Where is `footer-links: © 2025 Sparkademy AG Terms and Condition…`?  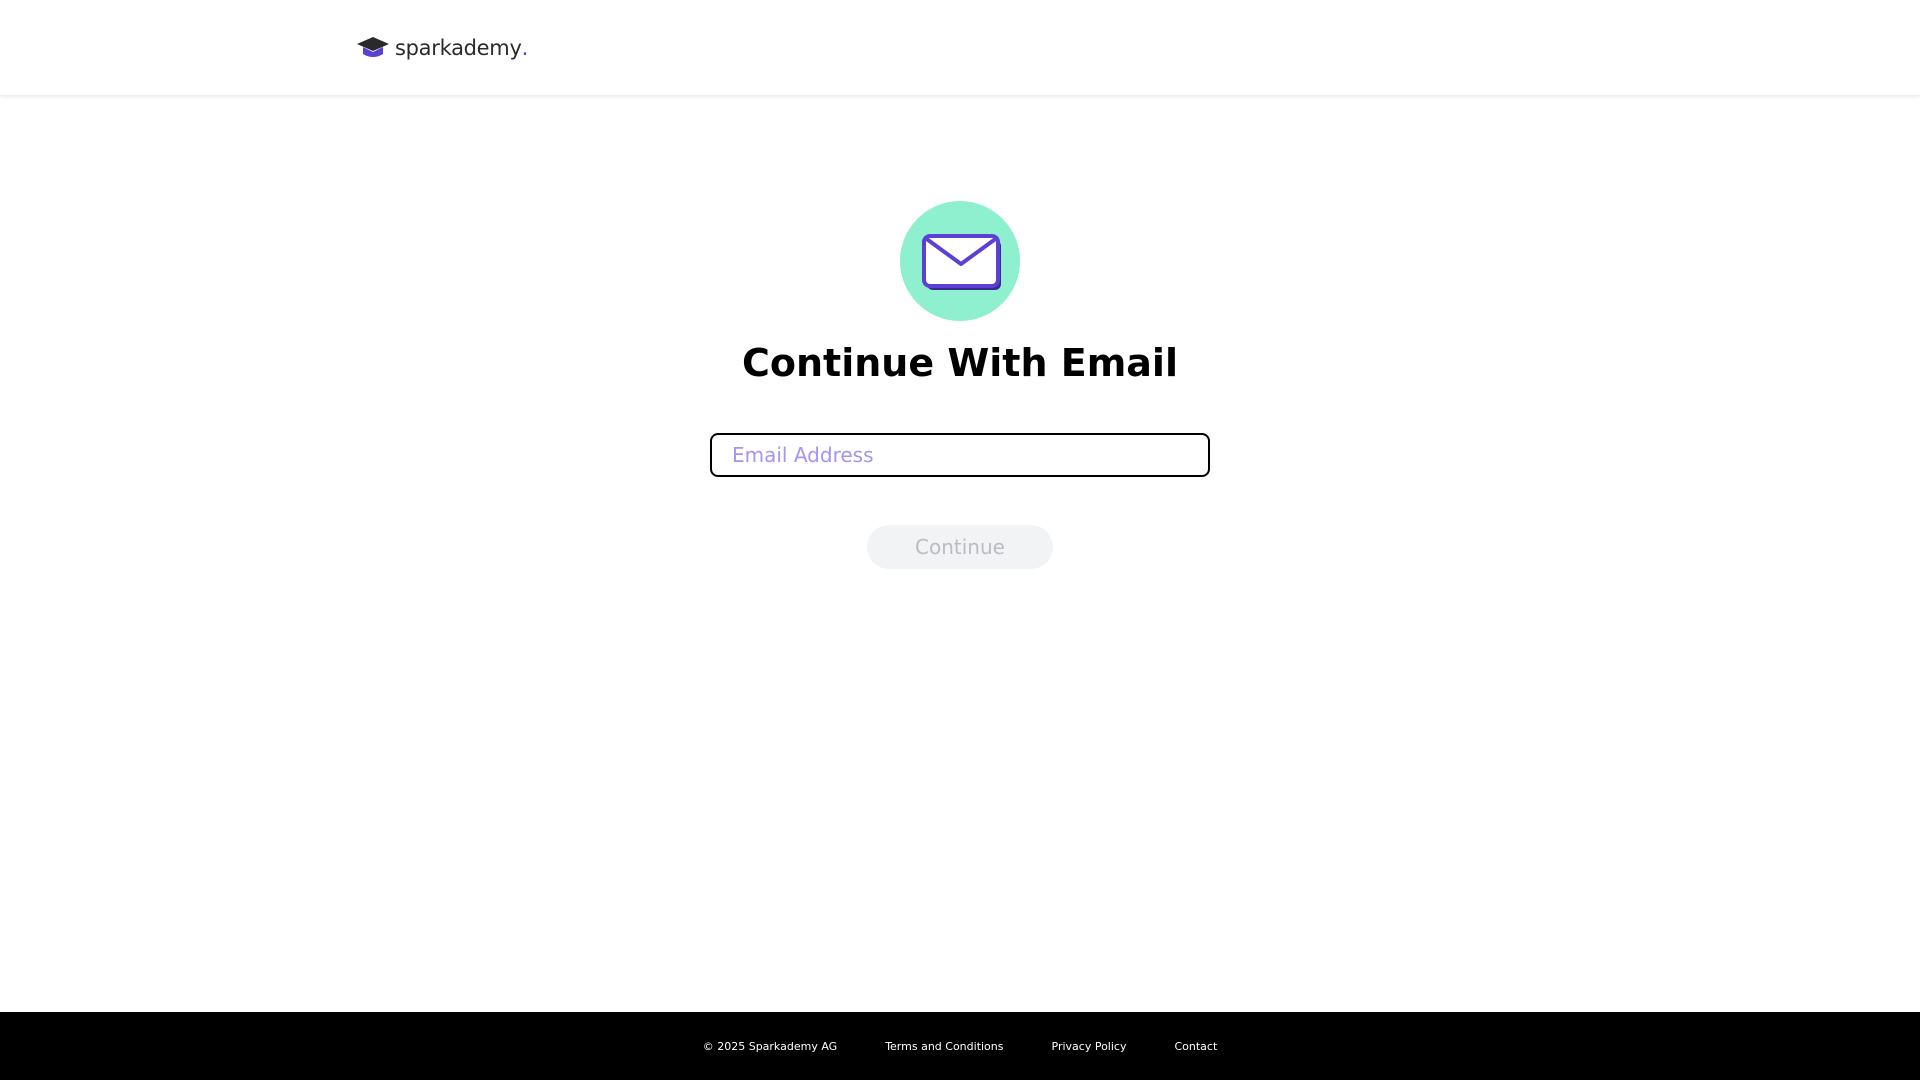 footer-links: © 2025 Sparkademy AG Terms and Condition… is located at coordinates (960, 1046).